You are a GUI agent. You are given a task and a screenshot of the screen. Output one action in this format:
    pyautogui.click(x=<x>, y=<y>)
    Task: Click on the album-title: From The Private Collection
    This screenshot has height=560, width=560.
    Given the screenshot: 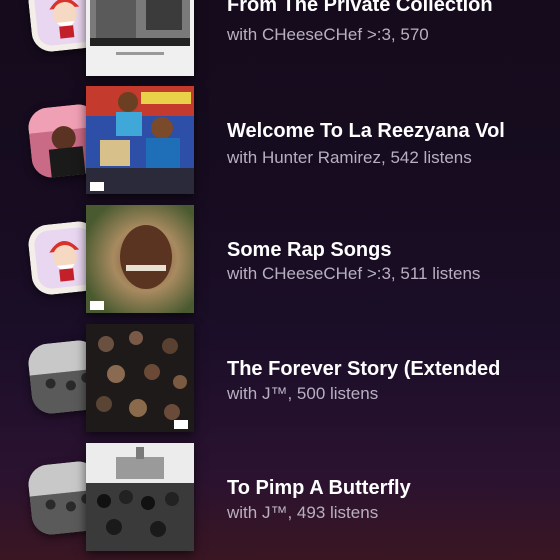 What is the action you would take?
    pyautogui.click(x=360, y=8)
    